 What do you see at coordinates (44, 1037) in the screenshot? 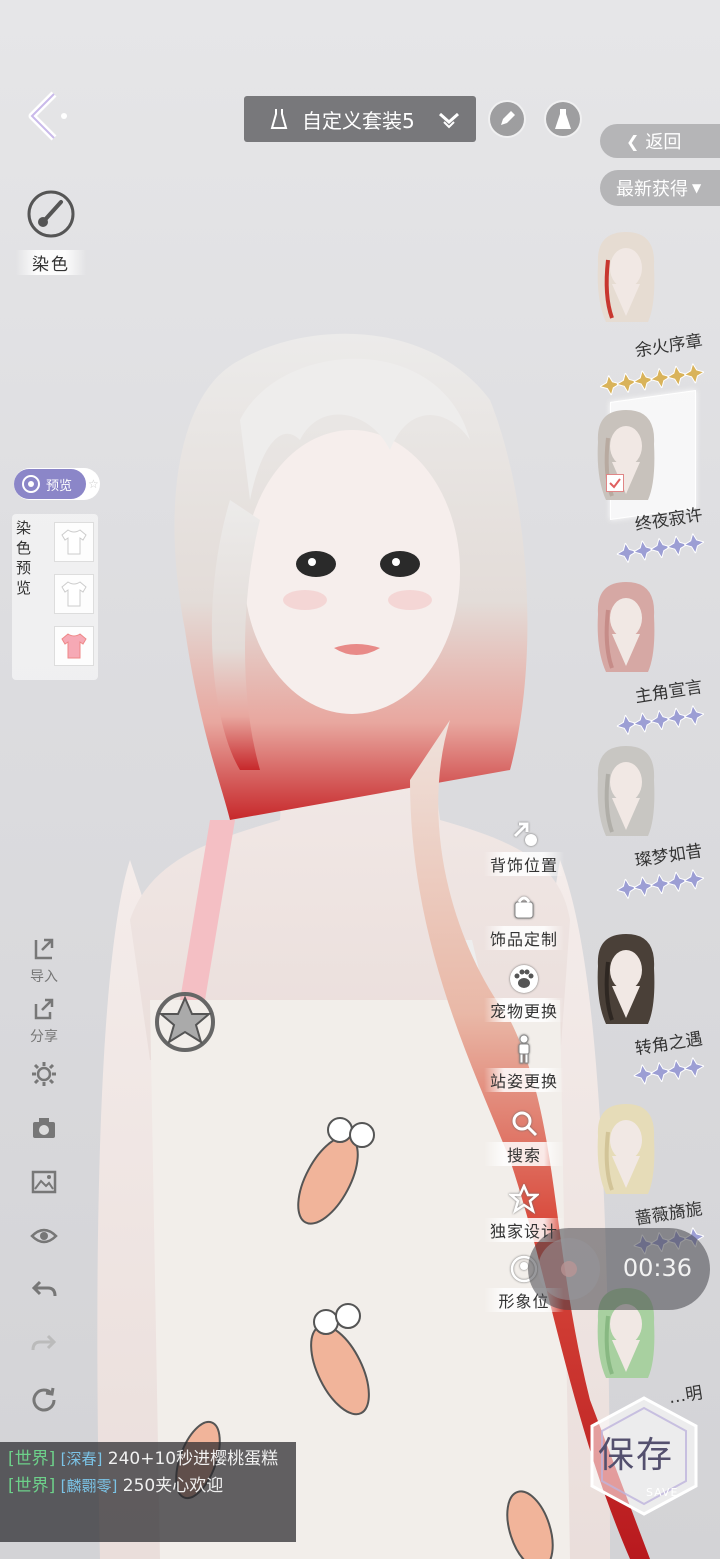
I see `tool-label: 分享` at bounding box center [44, 1037].